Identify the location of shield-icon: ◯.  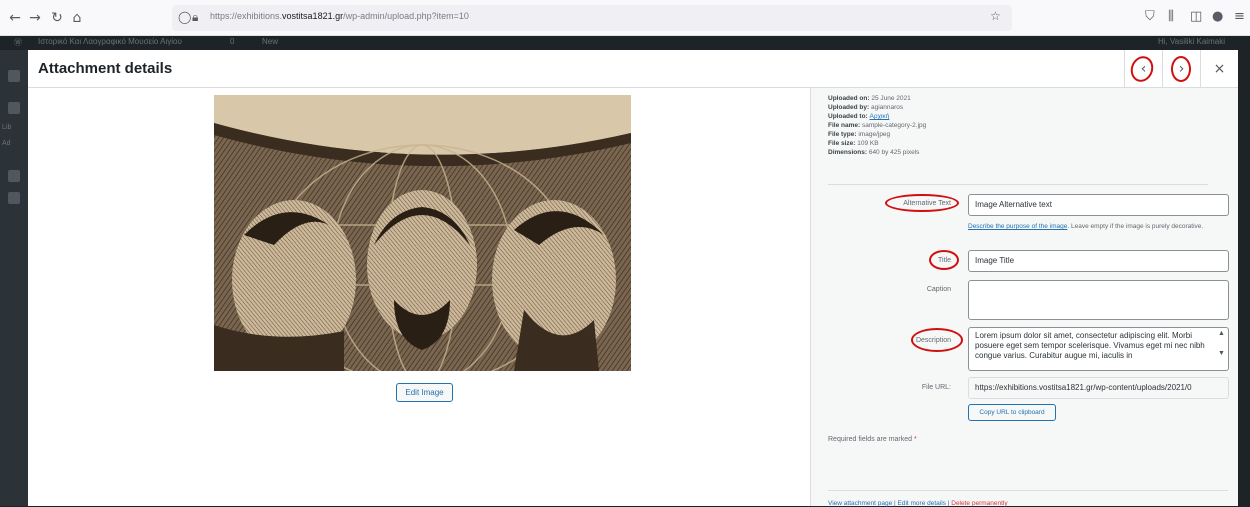
(184, 17).